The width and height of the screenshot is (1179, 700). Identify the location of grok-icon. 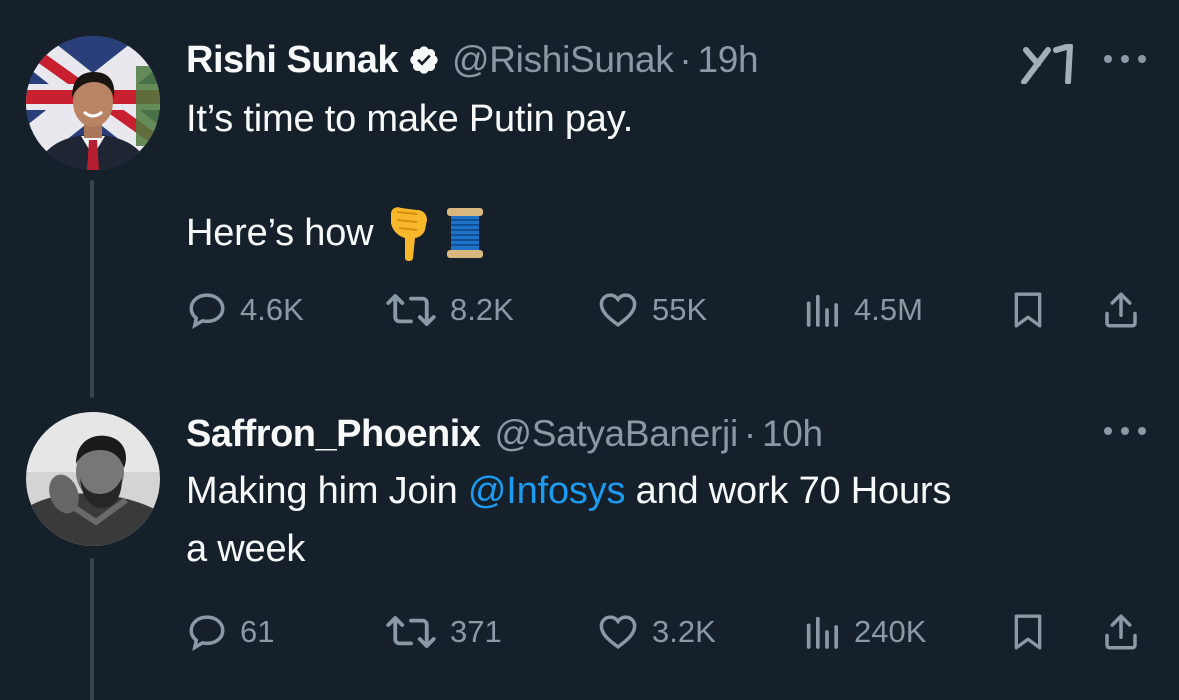
(1047, 64).